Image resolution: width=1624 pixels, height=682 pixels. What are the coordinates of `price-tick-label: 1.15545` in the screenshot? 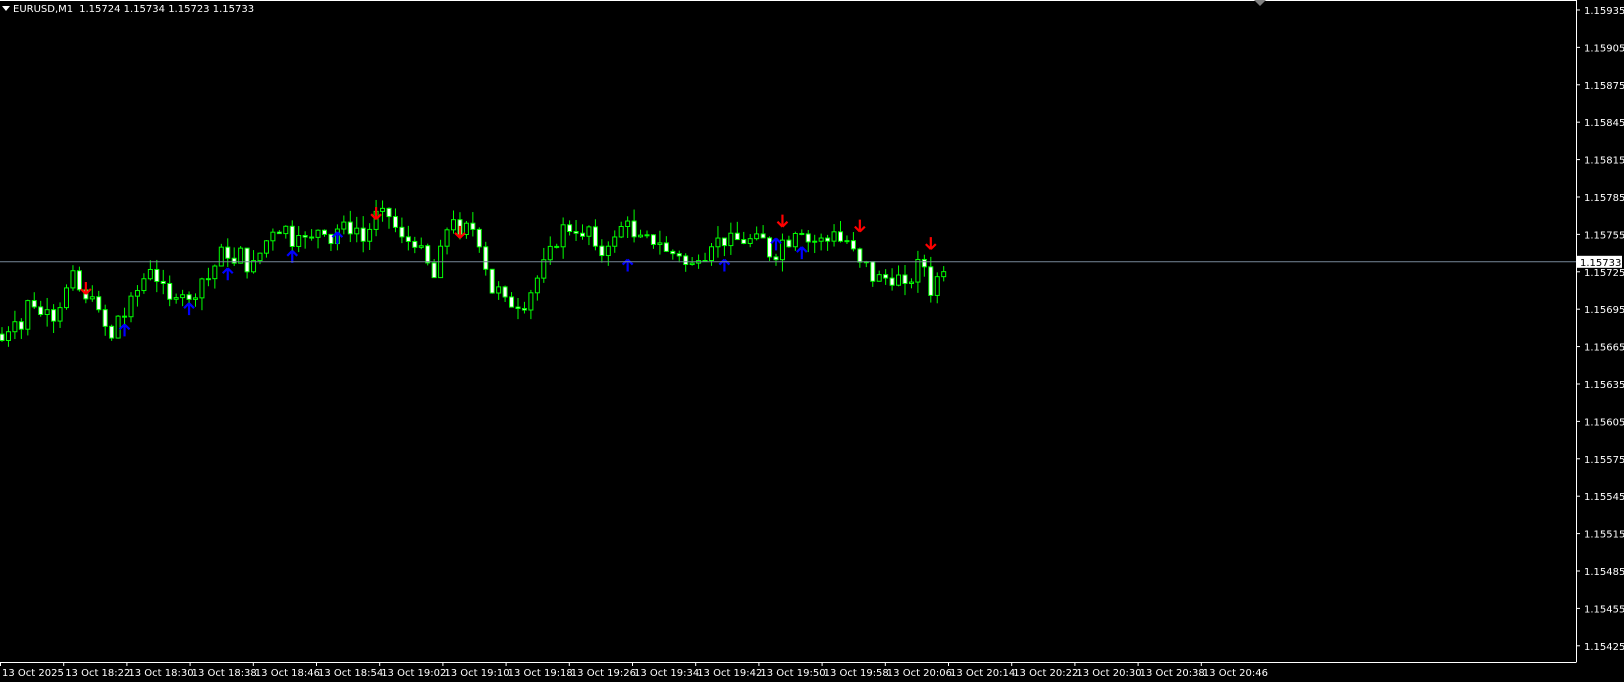 It's located at (1604, 497).